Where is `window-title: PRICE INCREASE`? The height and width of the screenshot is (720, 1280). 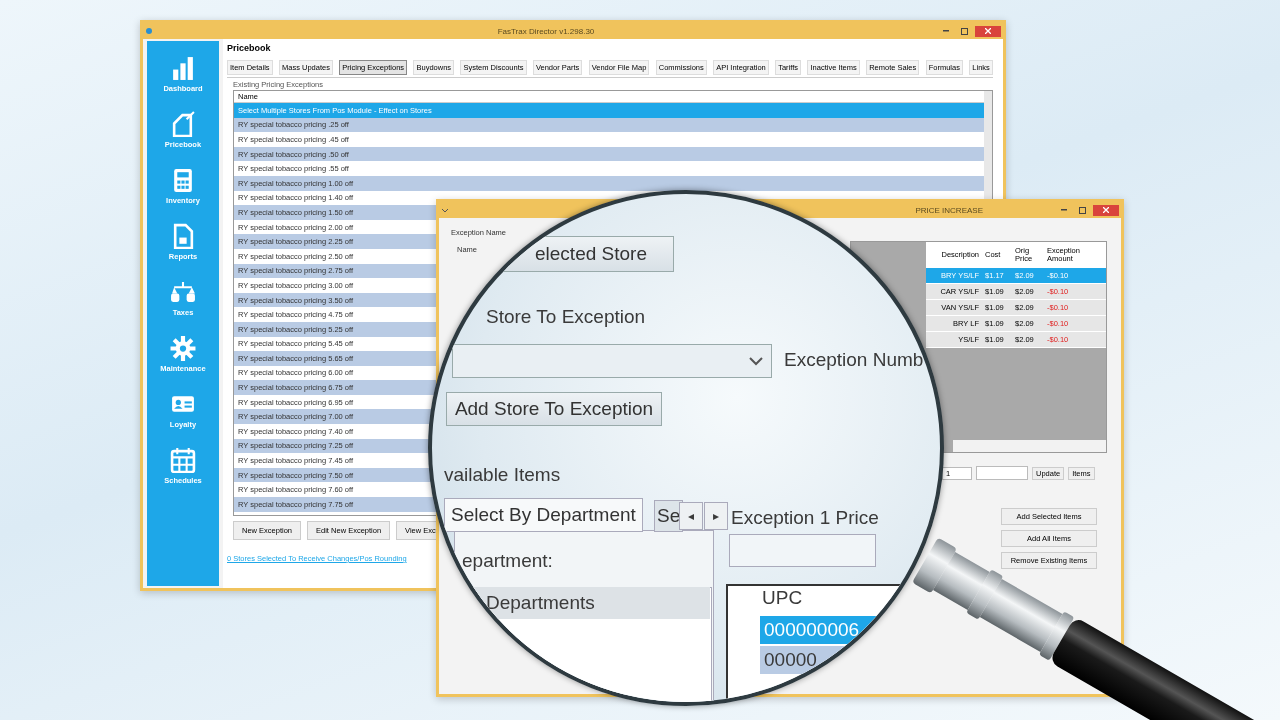 window-title: PRICE INCREASE is located at coordinates (949, 210).